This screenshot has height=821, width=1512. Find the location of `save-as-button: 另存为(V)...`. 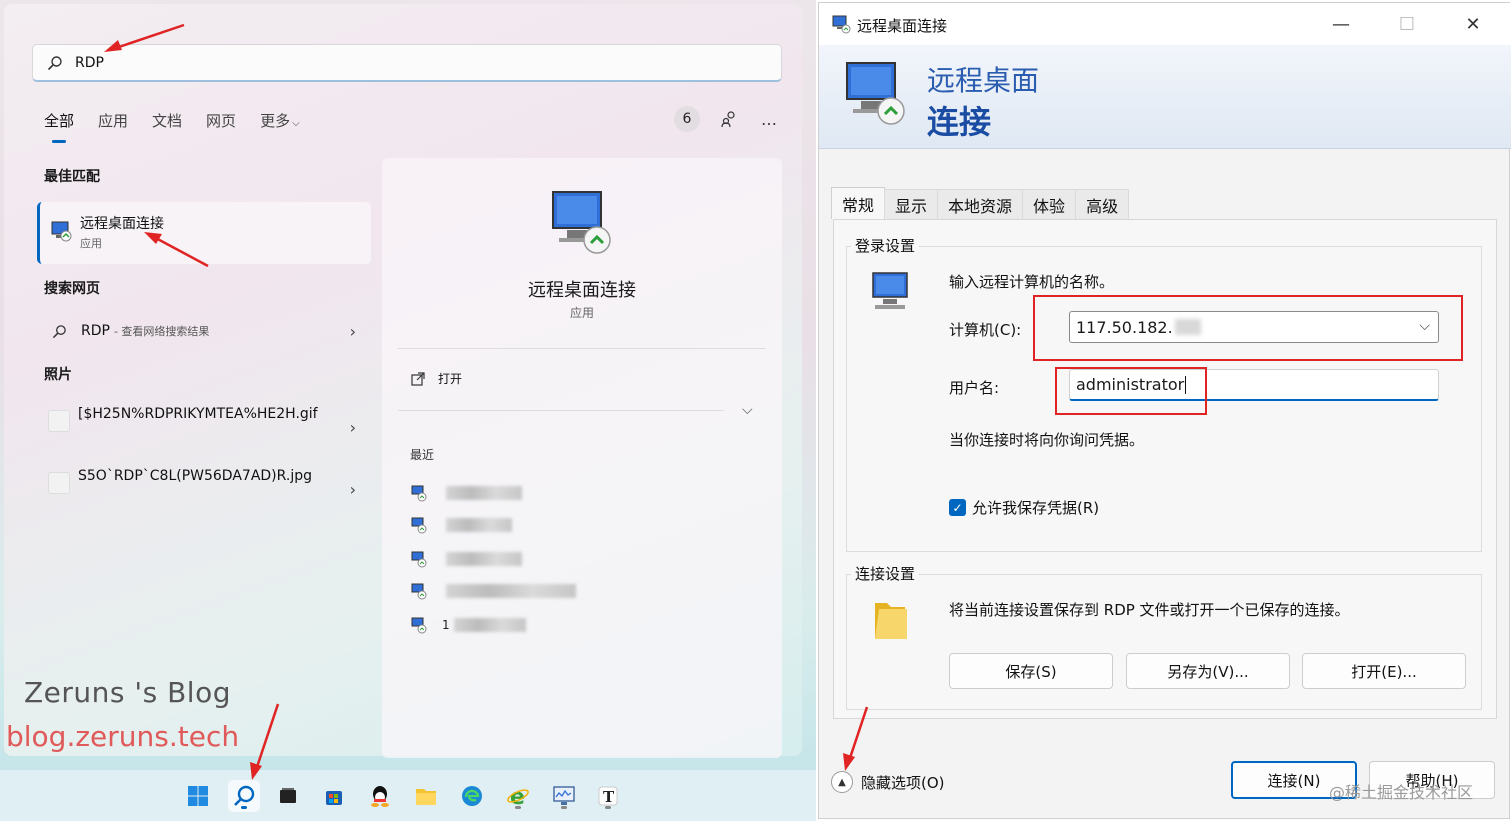

save-as-button: 另存为(V)... is located at coordinates (1208, 671).